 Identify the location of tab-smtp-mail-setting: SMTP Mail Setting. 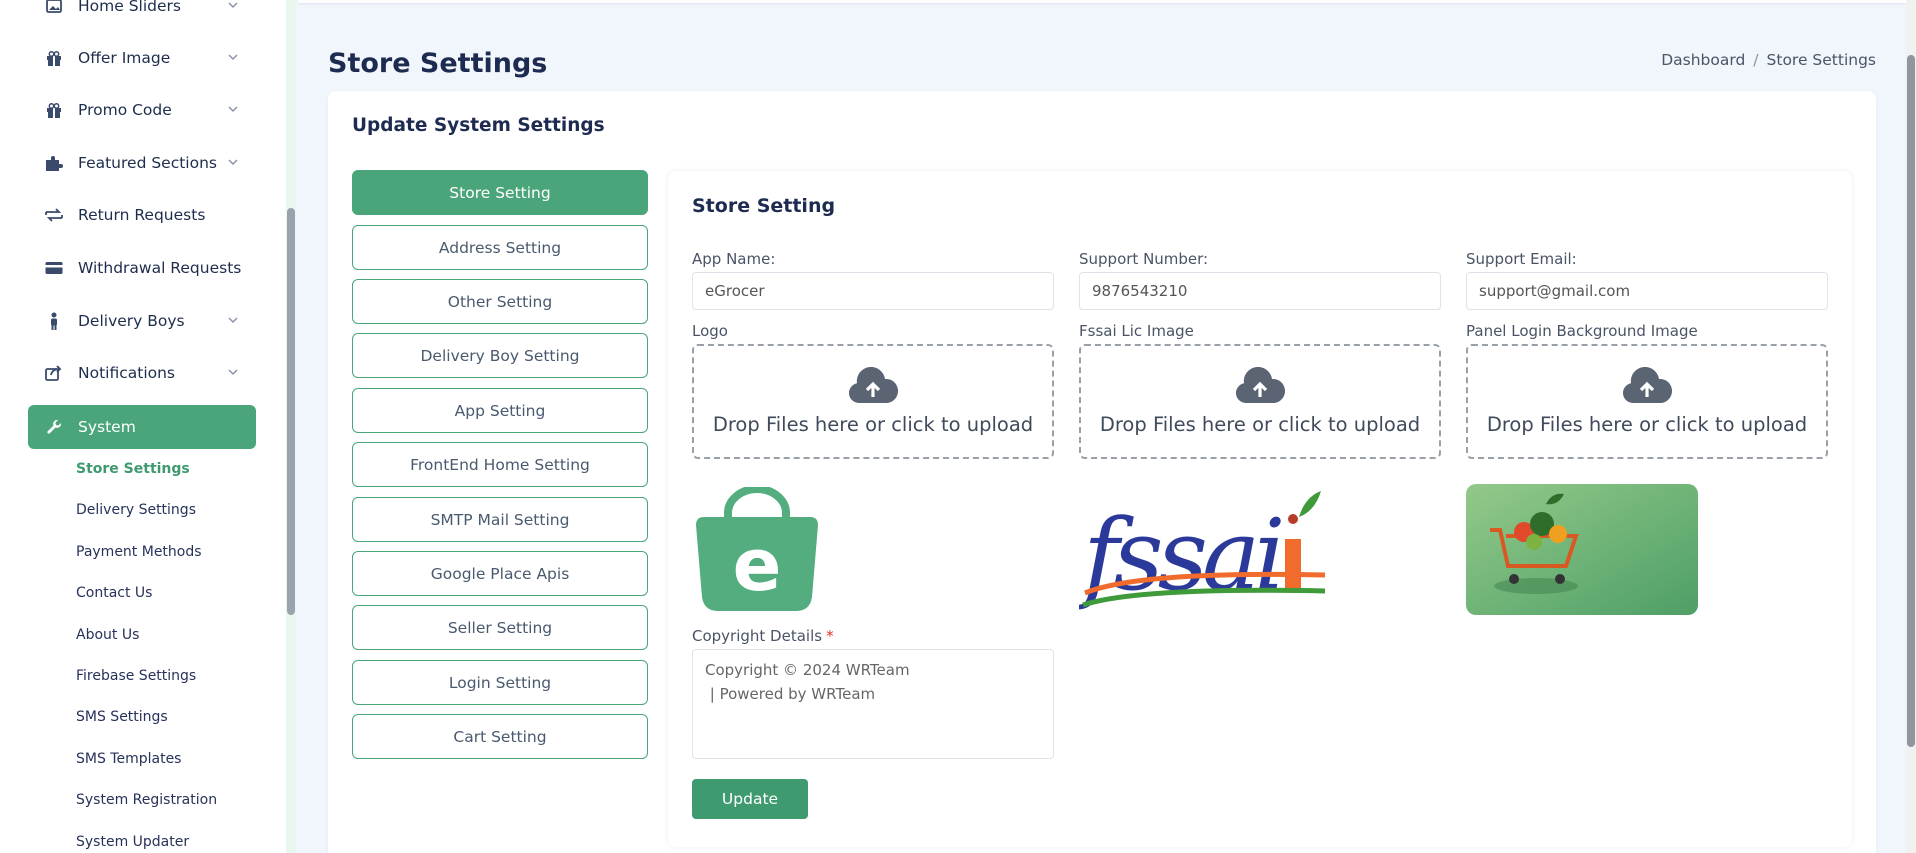
(500, 519).